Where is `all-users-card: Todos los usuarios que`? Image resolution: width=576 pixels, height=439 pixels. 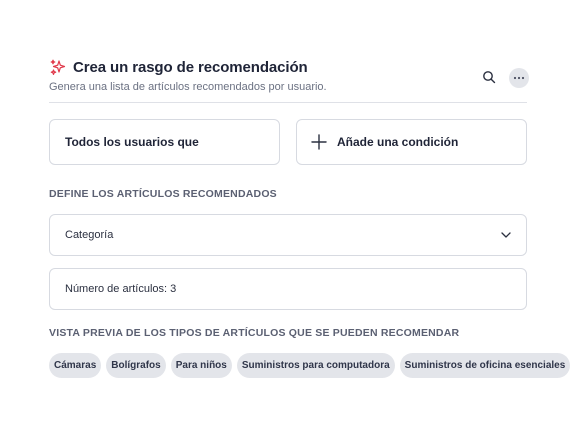 all-users-card: Todos los usuarios que is located at coordinates (164, 142).